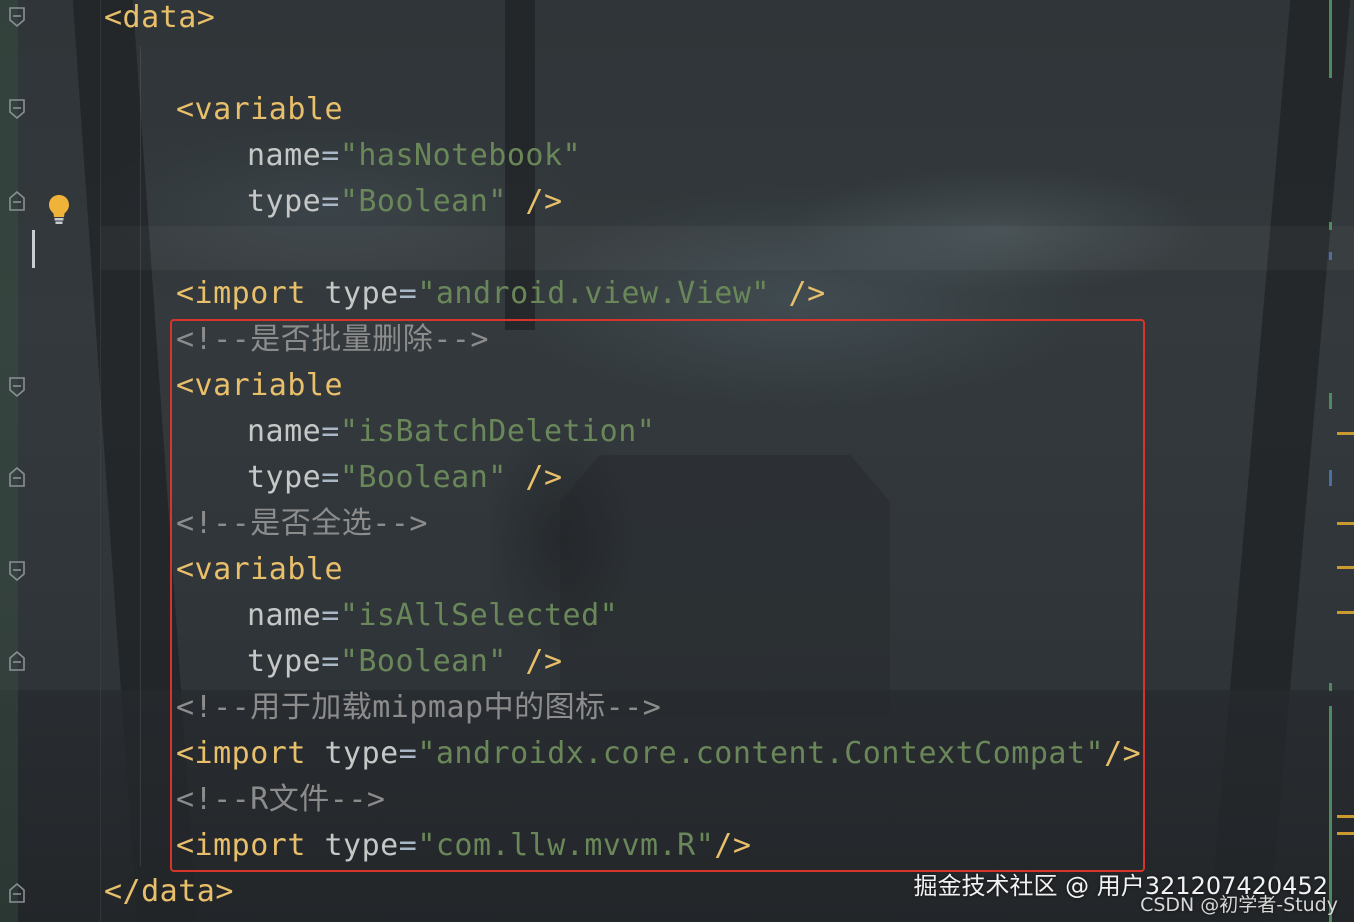 The height and width of the screenshot is (922, 1354). What do you see at coordinates (1239, 905) in the screenshot?
I see `watermark-csdn: CSDN @初学者-Study` at bounding box center [1239, 905].